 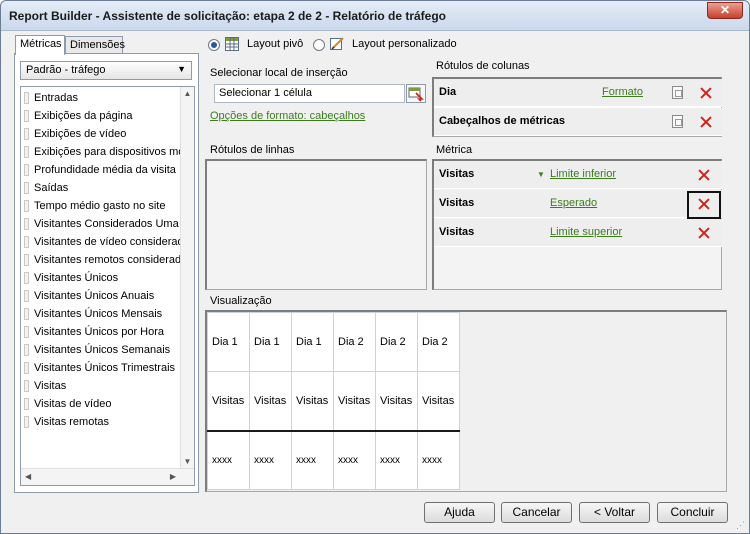 I want to click on column-label-name: Cabeçalhos de métricas, so click(x=502, y=121).